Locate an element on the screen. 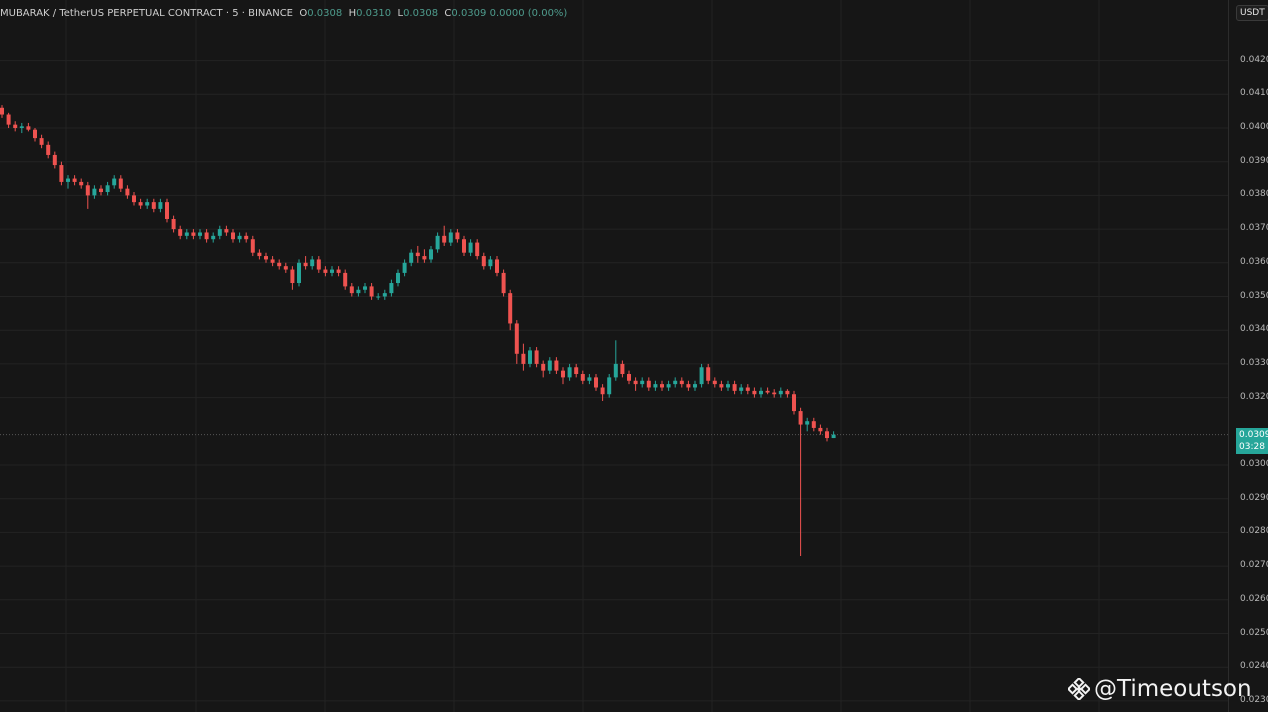 The image size is (1268, 712). price-axis is located at coordinates (1248, 356).